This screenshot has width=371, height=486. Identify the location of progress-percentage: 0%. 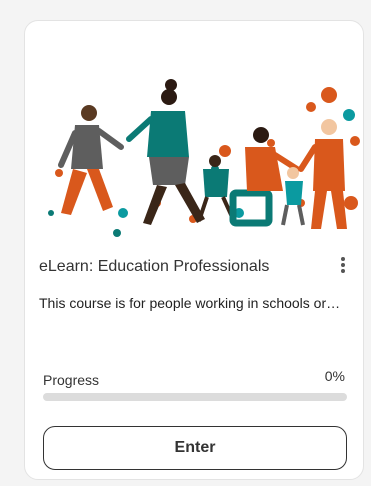
(334, 376).